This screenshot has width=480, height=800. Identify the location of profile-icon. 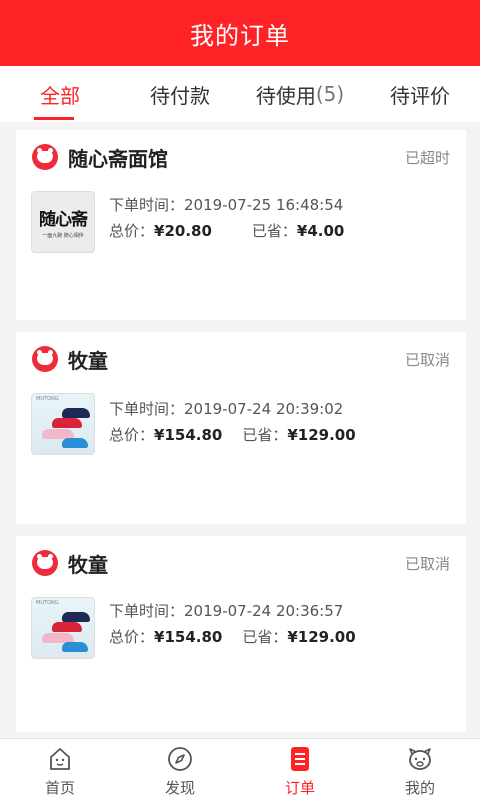
(420, 759).